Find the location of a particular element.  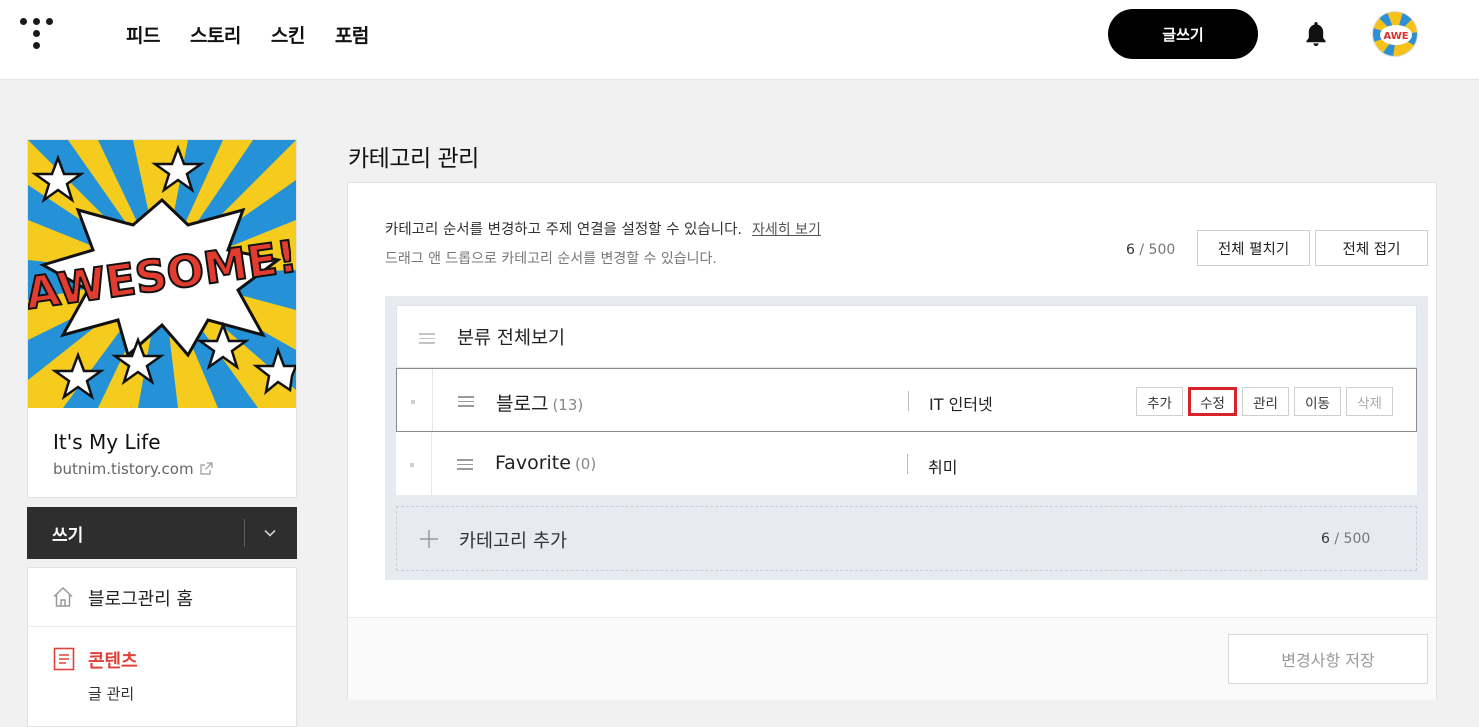

description-text: 카테고리 순서를 변경하고 주제 연결을 설정할 수 있습니다. is located at coordinates (564, 230).